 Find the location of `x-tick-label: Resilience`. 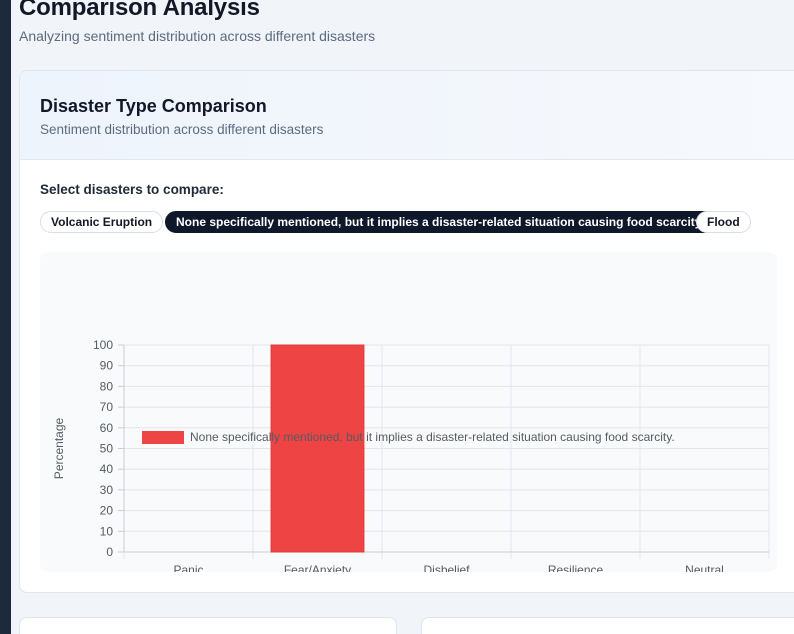

x-tick-label: Resilience is located at coordinates (576, 567).